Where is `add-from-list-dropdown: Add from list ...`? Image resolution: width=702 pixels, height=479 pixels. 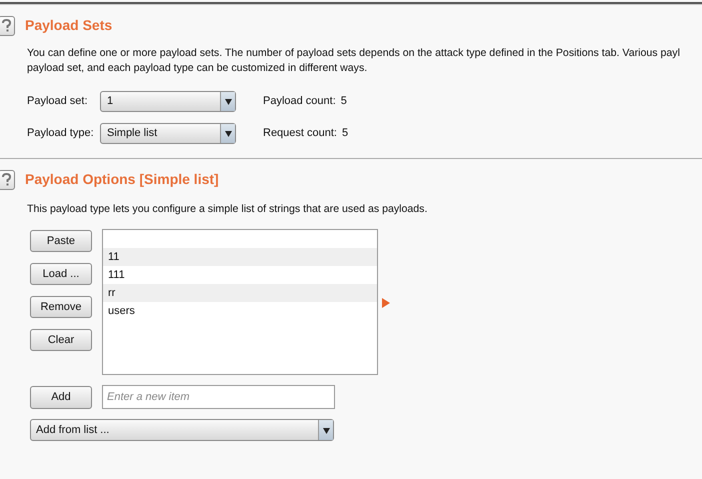 add-from-list-dropdown: Add from list ... is located at coordinates (182, 430).